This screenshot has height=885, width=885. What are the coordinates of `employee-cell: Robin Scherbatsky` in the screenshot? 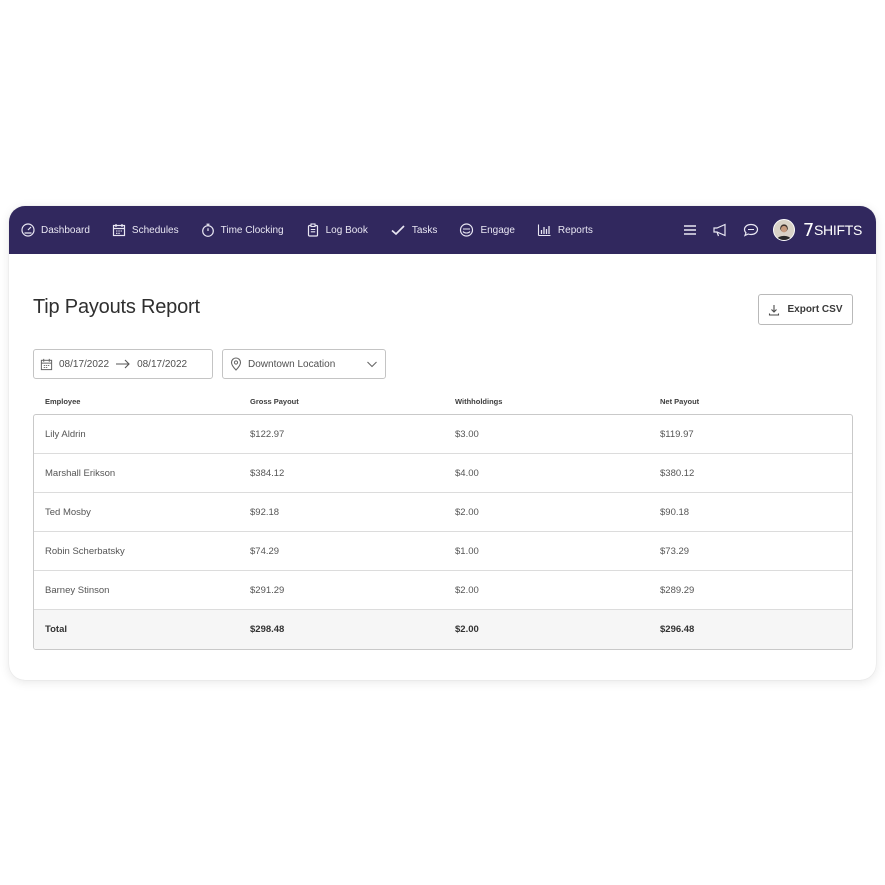 It's located at (85, 551).